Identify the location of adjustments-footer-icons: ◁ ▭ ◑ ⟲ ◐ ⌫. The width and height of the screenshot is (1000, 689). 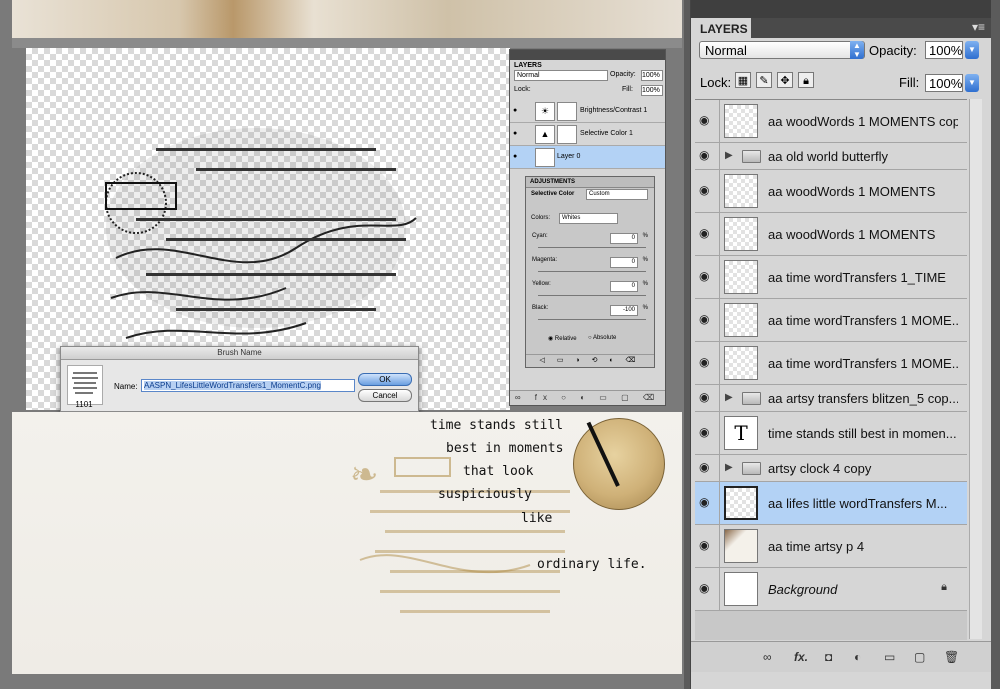
(590, 360).